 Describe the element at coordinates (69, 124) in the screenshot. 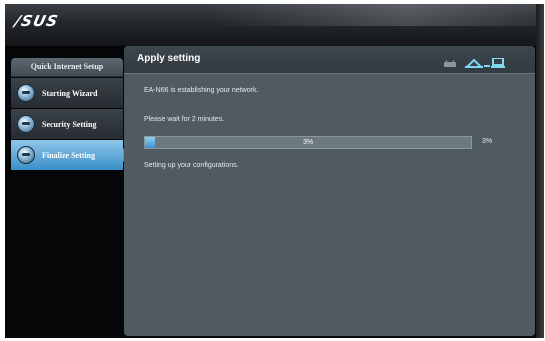

I see `sidebar-item-label: Security Setting` at that location.